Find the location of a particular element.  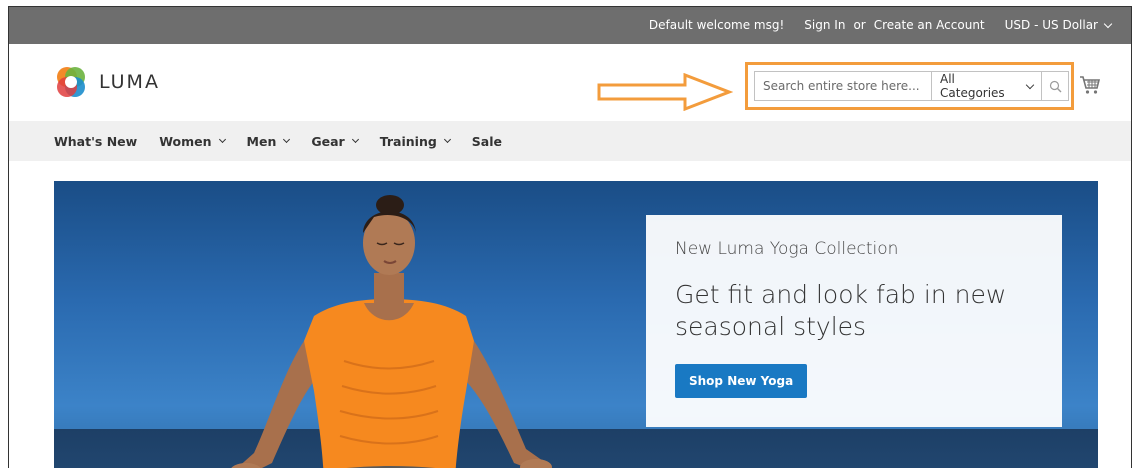

sign-in-link: Sign In is located at coordinates (824, 25).